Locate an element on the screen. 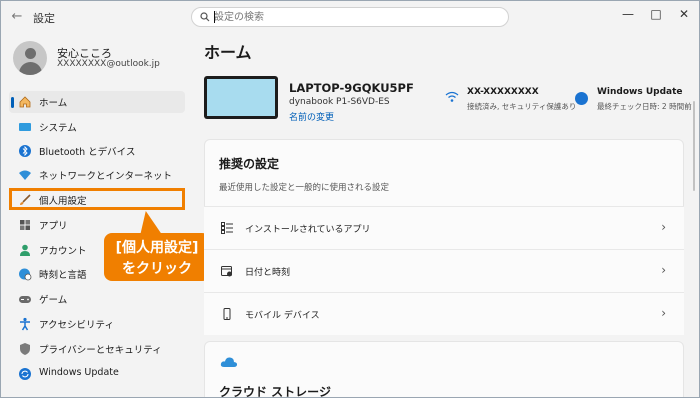  accessibility-icon is located at coordinates (25, 324).